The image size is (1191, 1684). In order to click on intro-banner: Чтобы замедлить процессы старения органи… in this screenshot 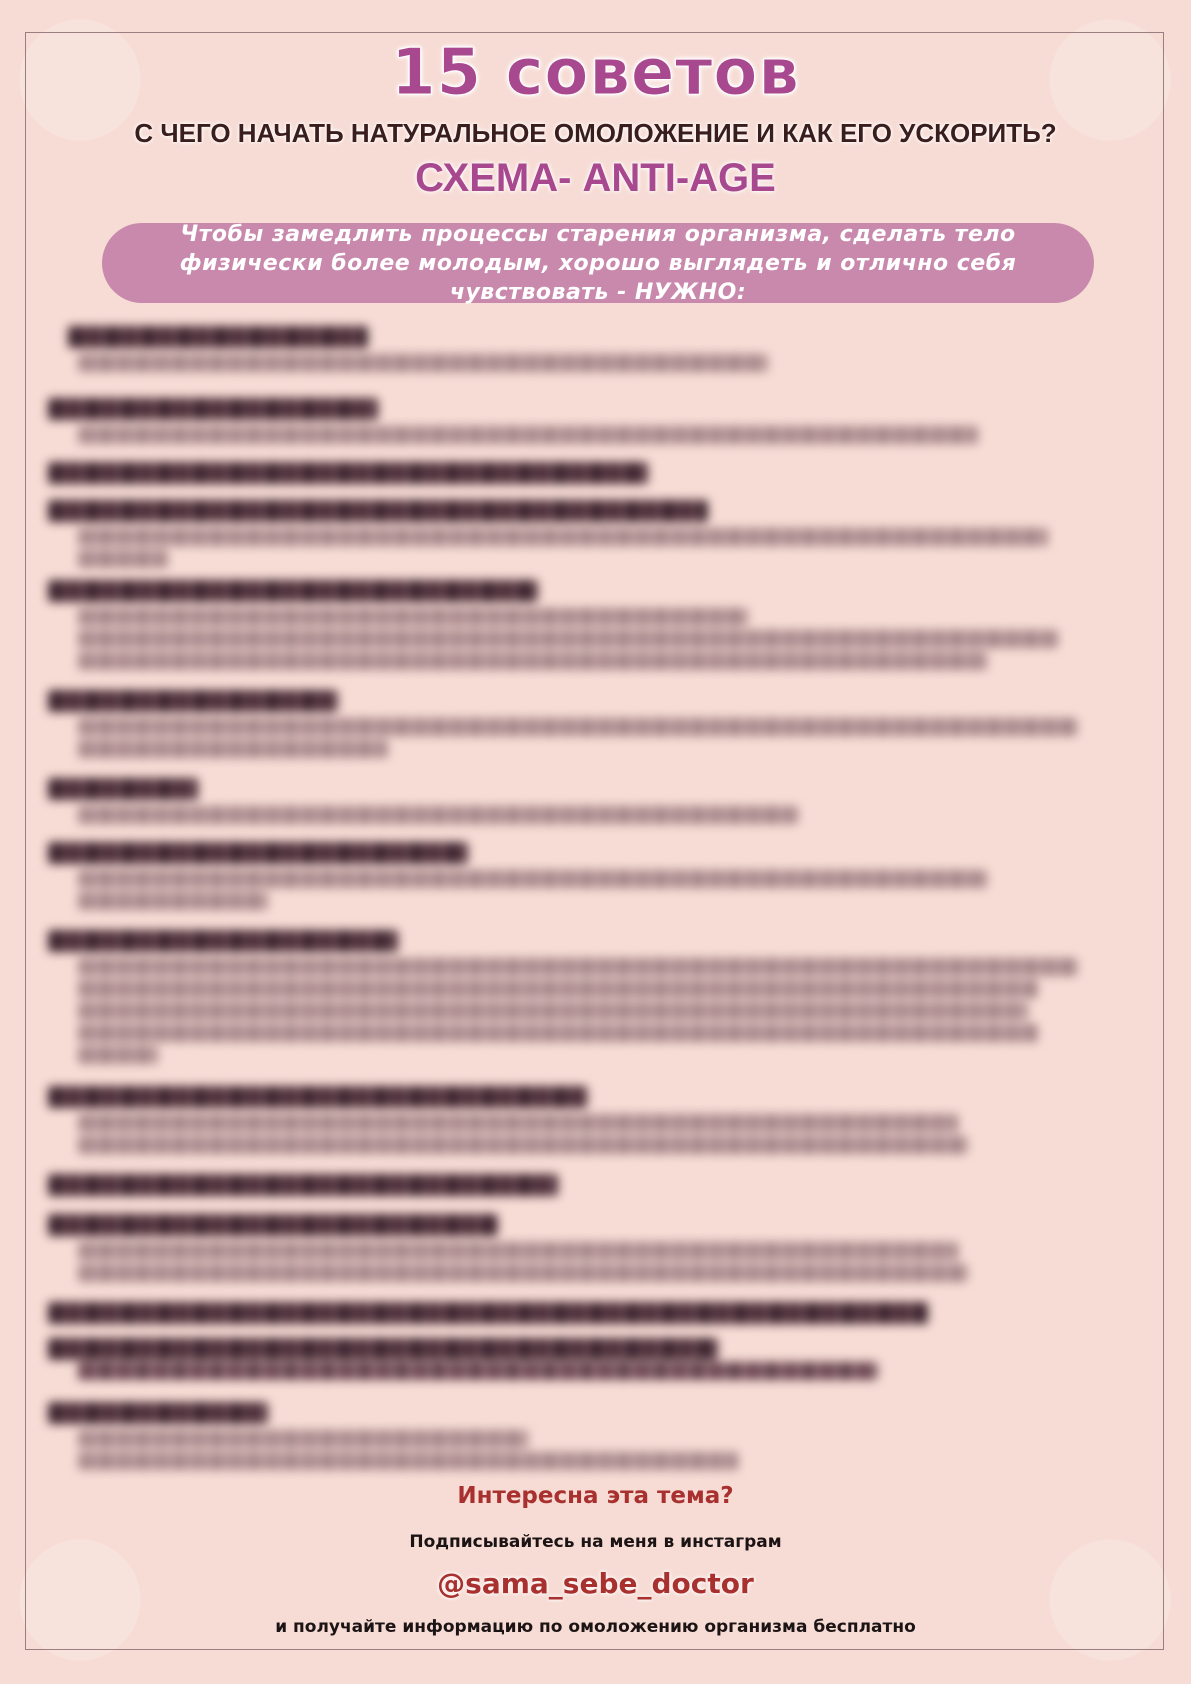, I will do `click(598, 263)`.